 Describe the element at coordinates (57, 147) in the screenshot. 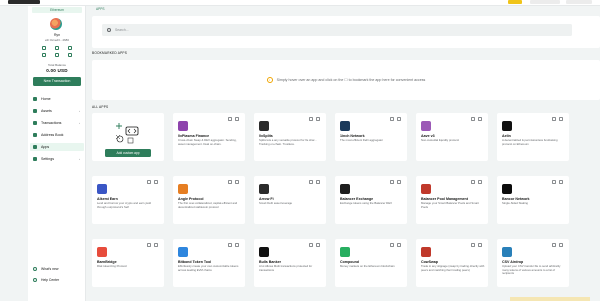

I see `sidebar-item-apps: Apps` at that location.